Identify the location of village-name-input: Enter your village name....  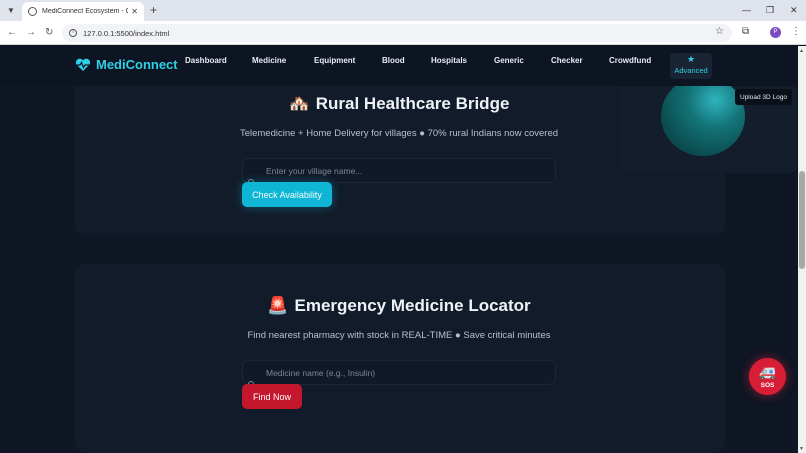
(399, 170).